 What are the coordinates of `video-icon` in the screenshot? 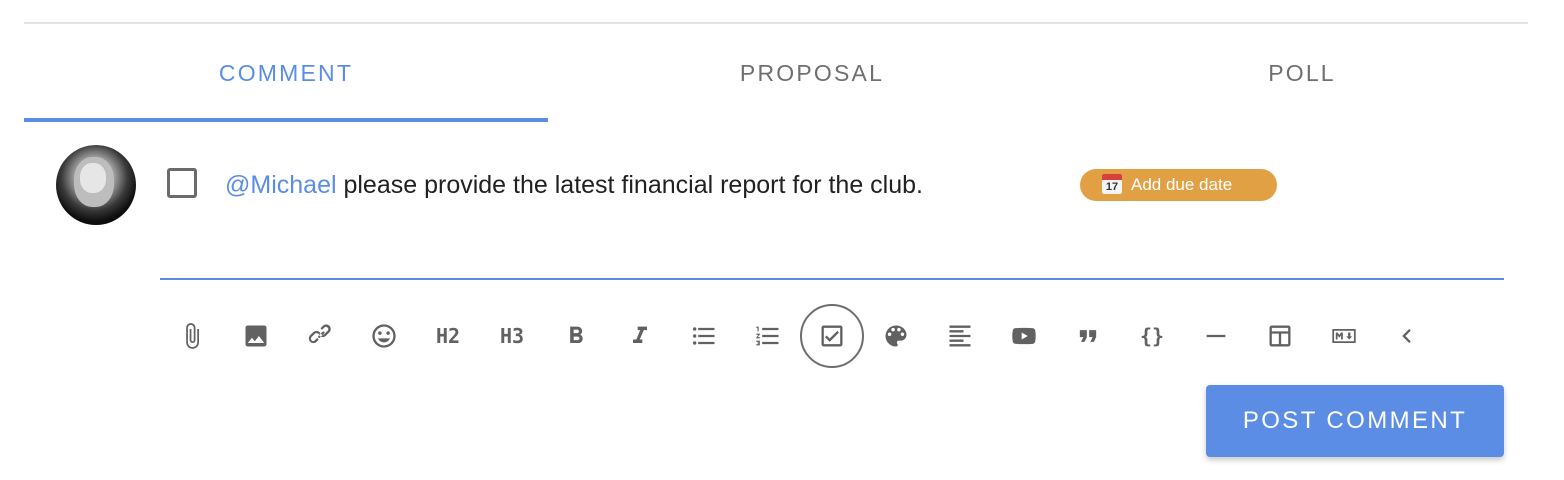 It's located at (1024, 336).